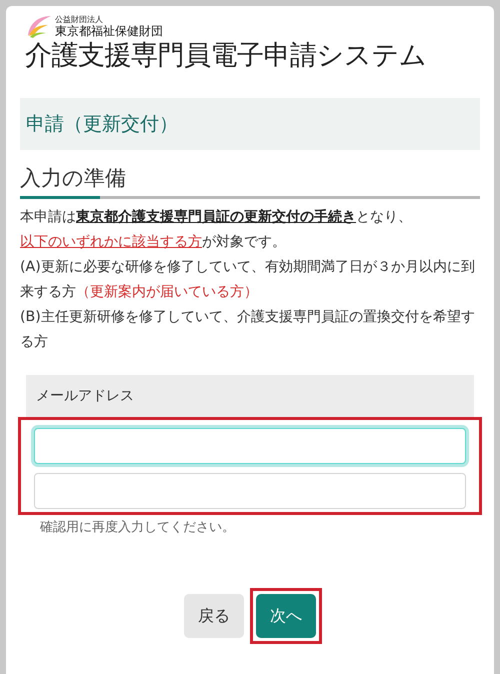  What do you see at coordinates (39, 26) in the screenshot?
I see `logo-icon` at bounding box center [39, 26].